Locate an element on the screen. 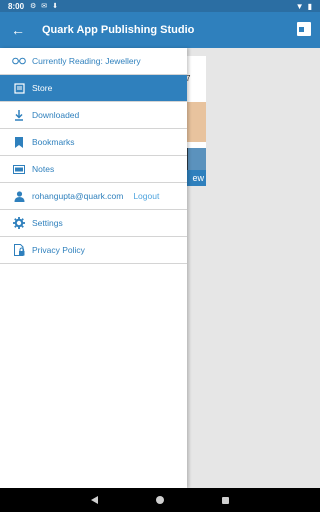  bookmark-icon is located at coordinates (19, 142).